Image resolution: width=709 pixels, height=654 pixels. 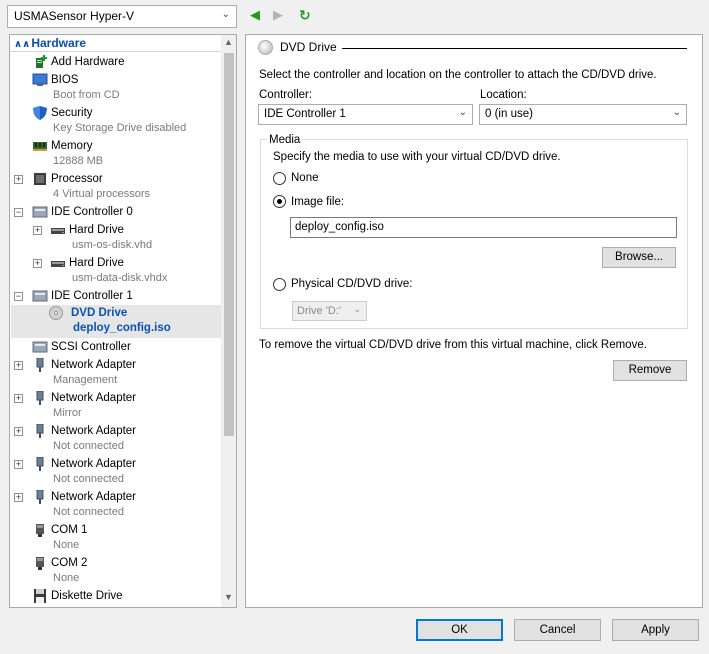 What do you see at coordinates (365, 114) in the screenshot?
I see `controller-select: IDE Controller 1 ⌄` at bounding box center [365, 114].